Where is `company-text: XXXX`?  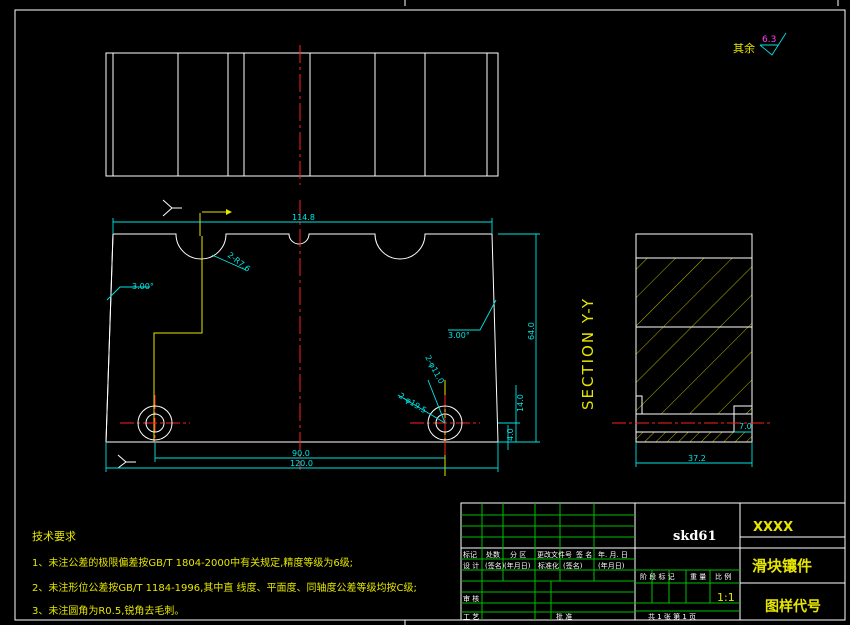 company-text: XXXX is located at coordinates (773, 527).